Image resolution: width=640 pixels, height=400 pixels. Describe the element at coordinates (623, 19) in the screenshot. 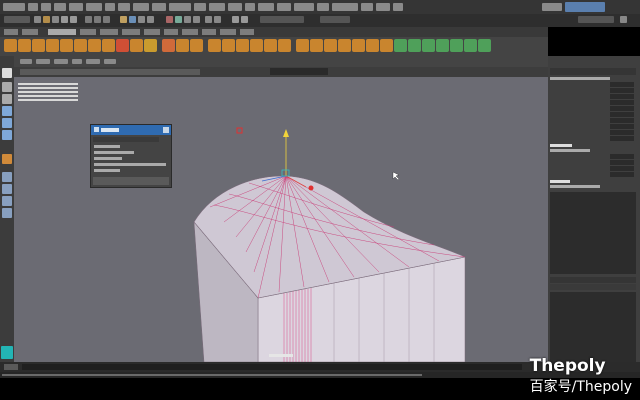

I see `panel-toggle-icon` at that location.